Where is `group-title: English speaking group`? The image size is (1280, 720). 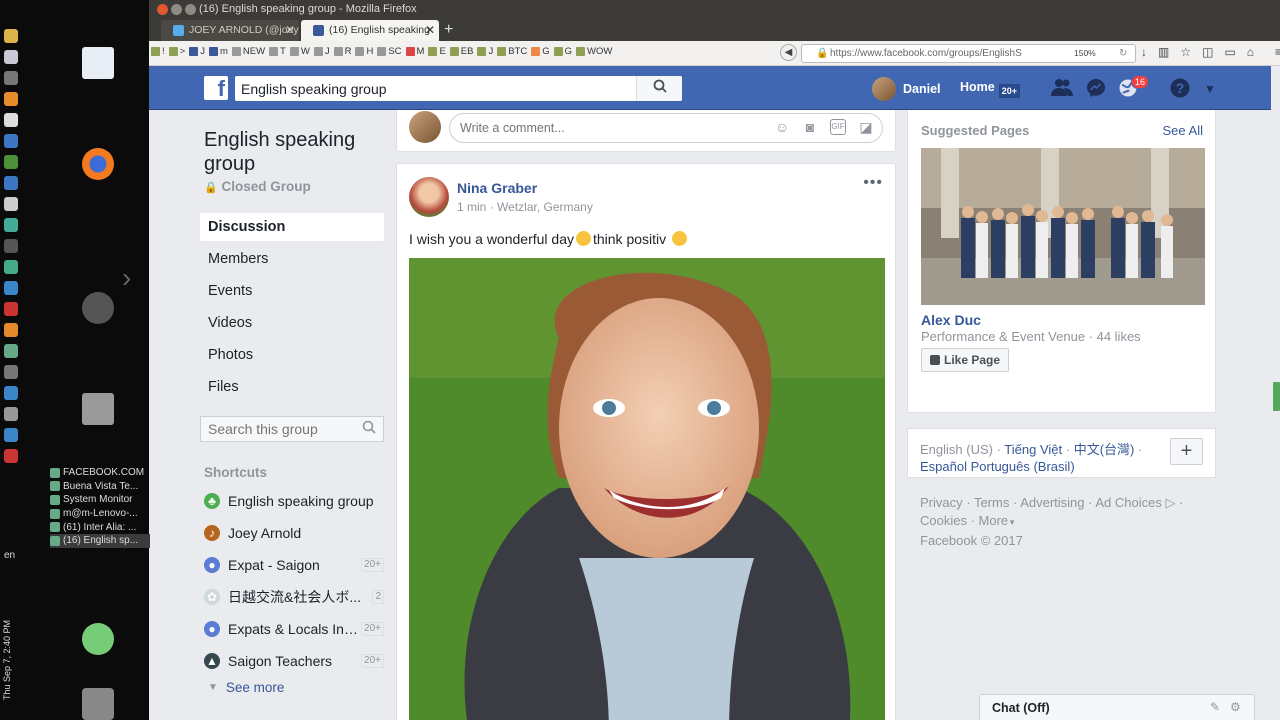 group-title: English speaking group is located at coordinates (294, 152).